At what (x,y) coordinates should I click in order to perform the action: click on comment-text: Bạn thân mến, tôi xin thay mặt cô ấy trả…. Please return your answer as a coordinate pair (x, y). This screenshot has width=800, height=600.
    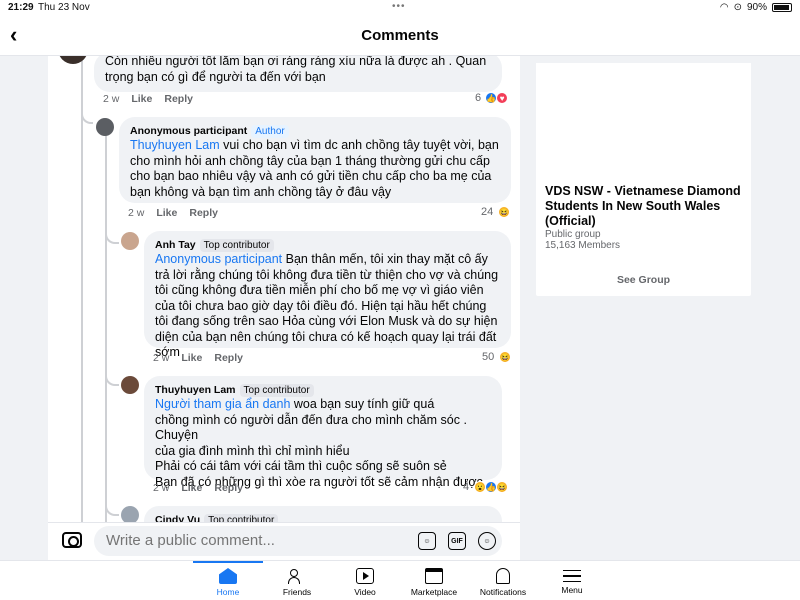
    Looking at the image, I should click on (327, 305).